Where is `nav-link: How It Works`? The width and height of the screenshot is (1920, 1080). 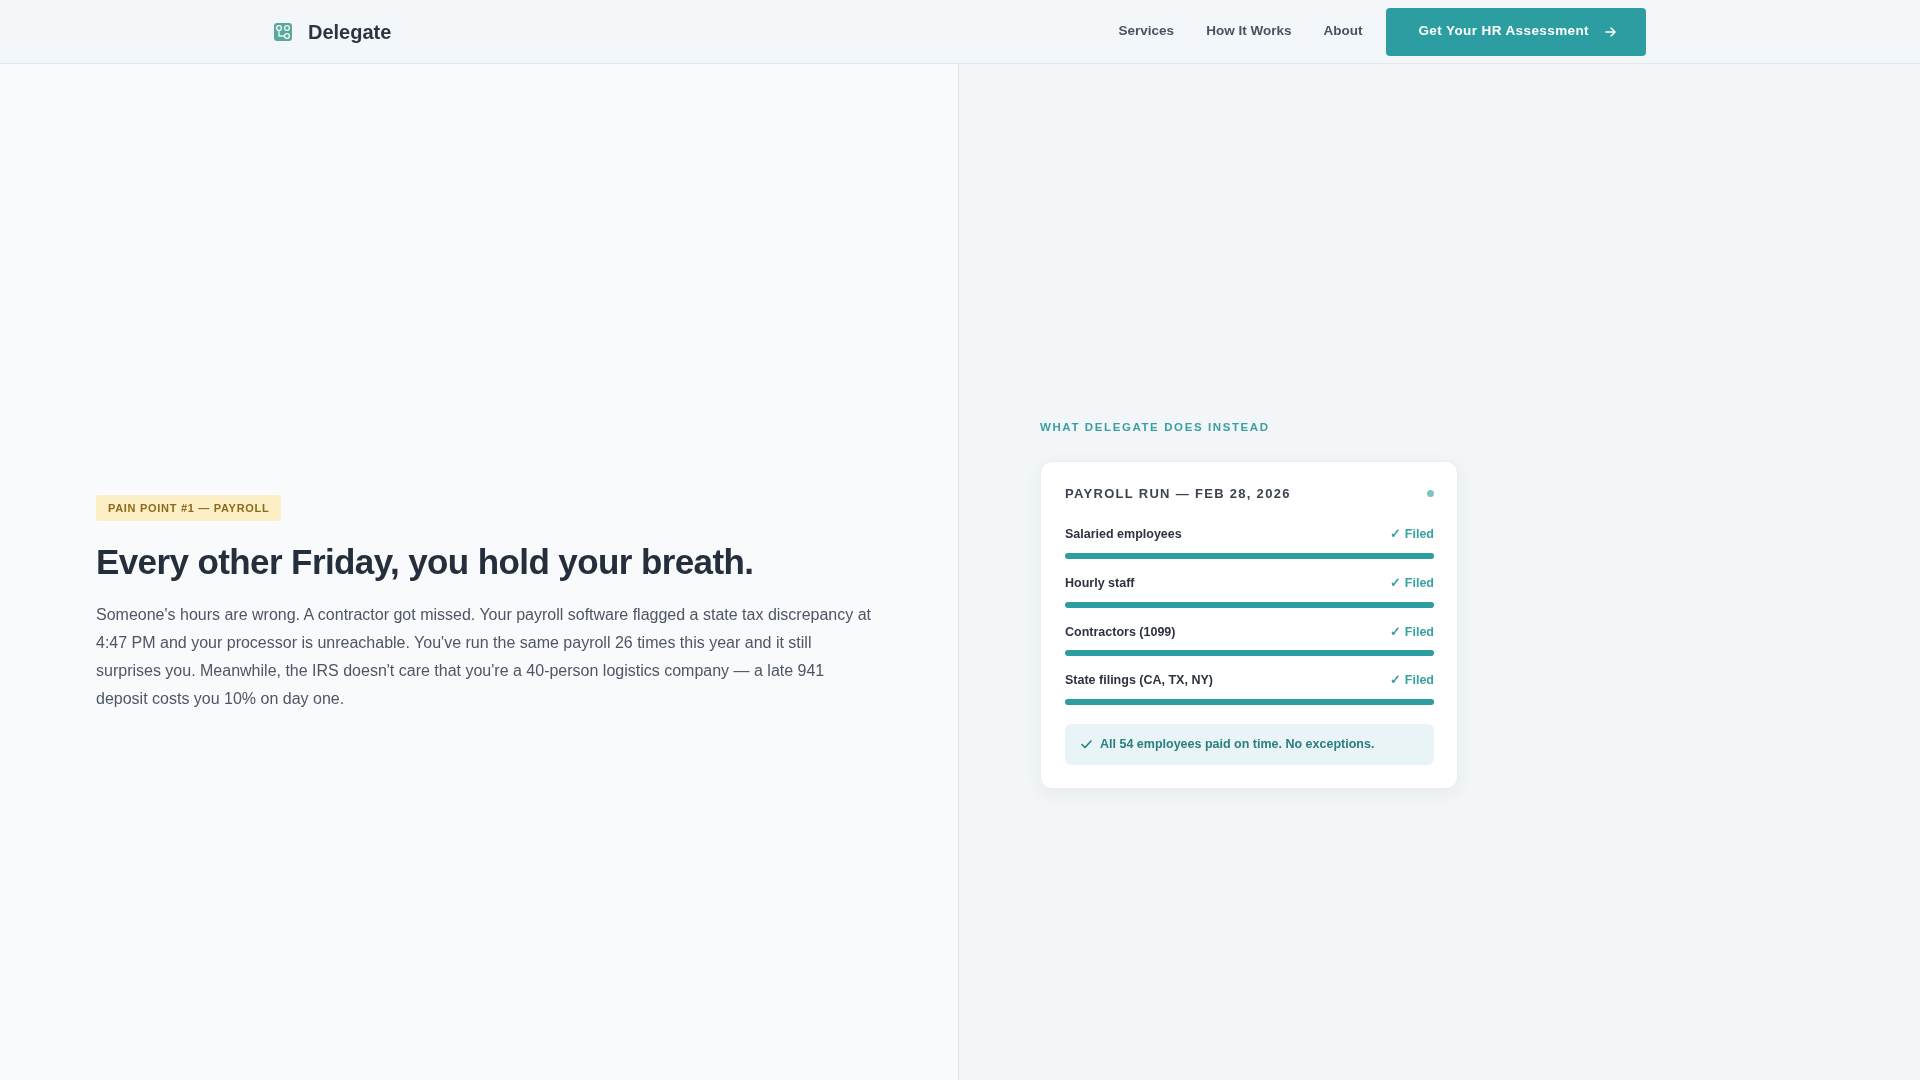 nav-link: How It Works is located at coordinates (1249, 31).